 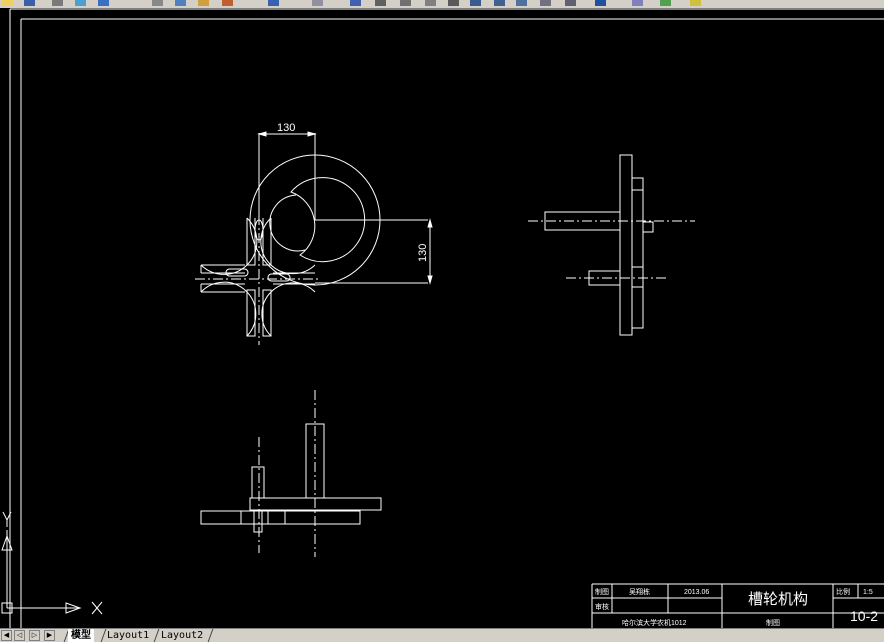 What do you see at coordinates (430, 3) in the screenshot?
I see `zoom-previous-icon` at bounding box center [430, 3].